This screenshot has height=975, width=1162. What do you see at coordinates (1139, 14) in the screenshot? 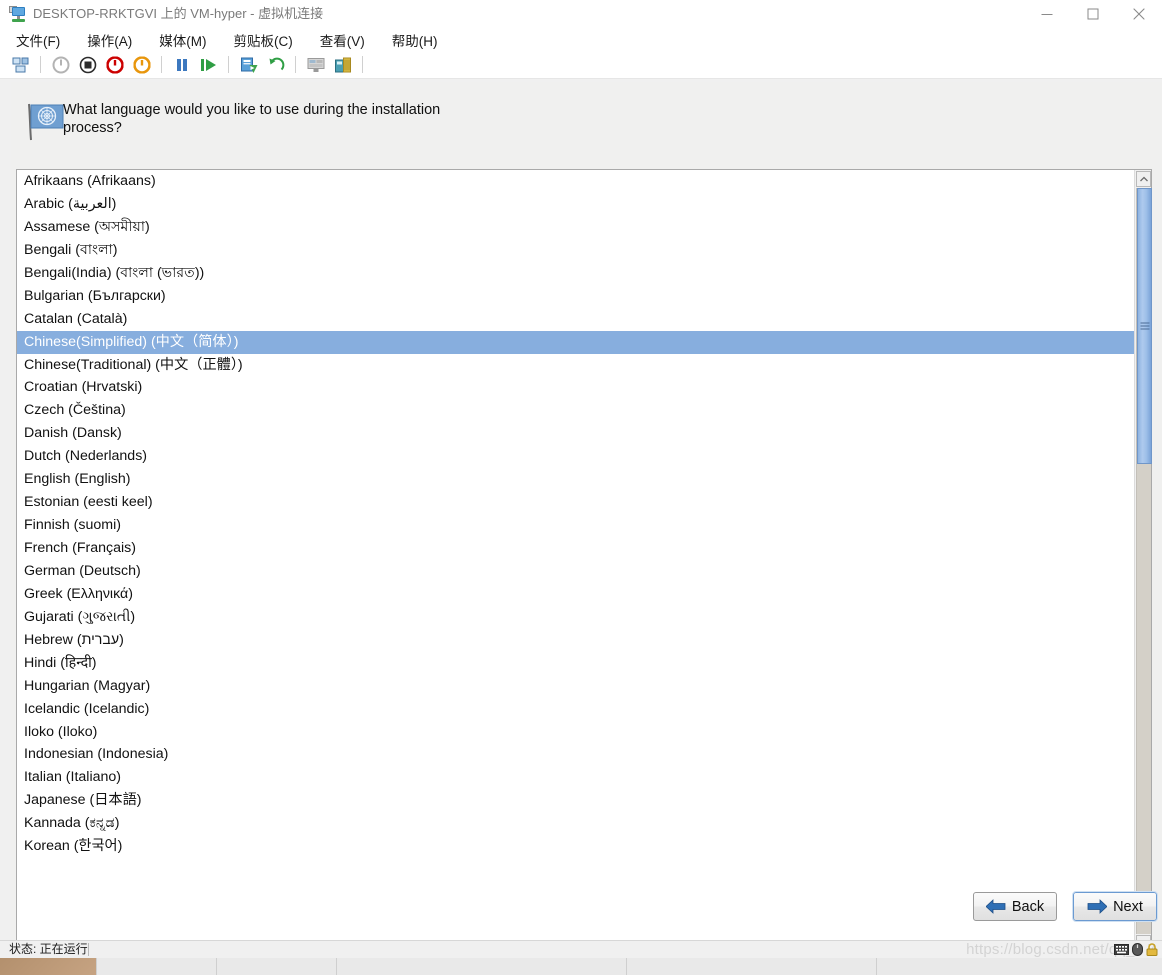
I see `close-button` at bounding box center [1139, 14].